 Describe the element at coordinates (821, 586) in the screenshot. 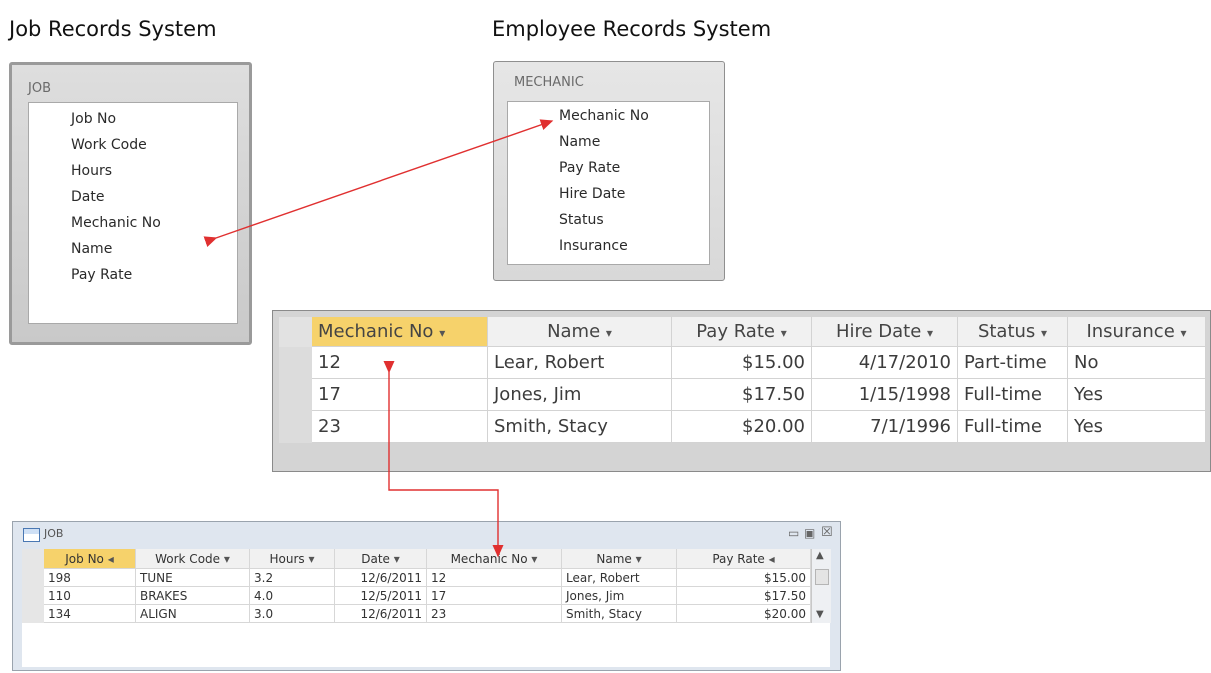

I see `vertical-scrollbar: ▲ ▼` at that location.